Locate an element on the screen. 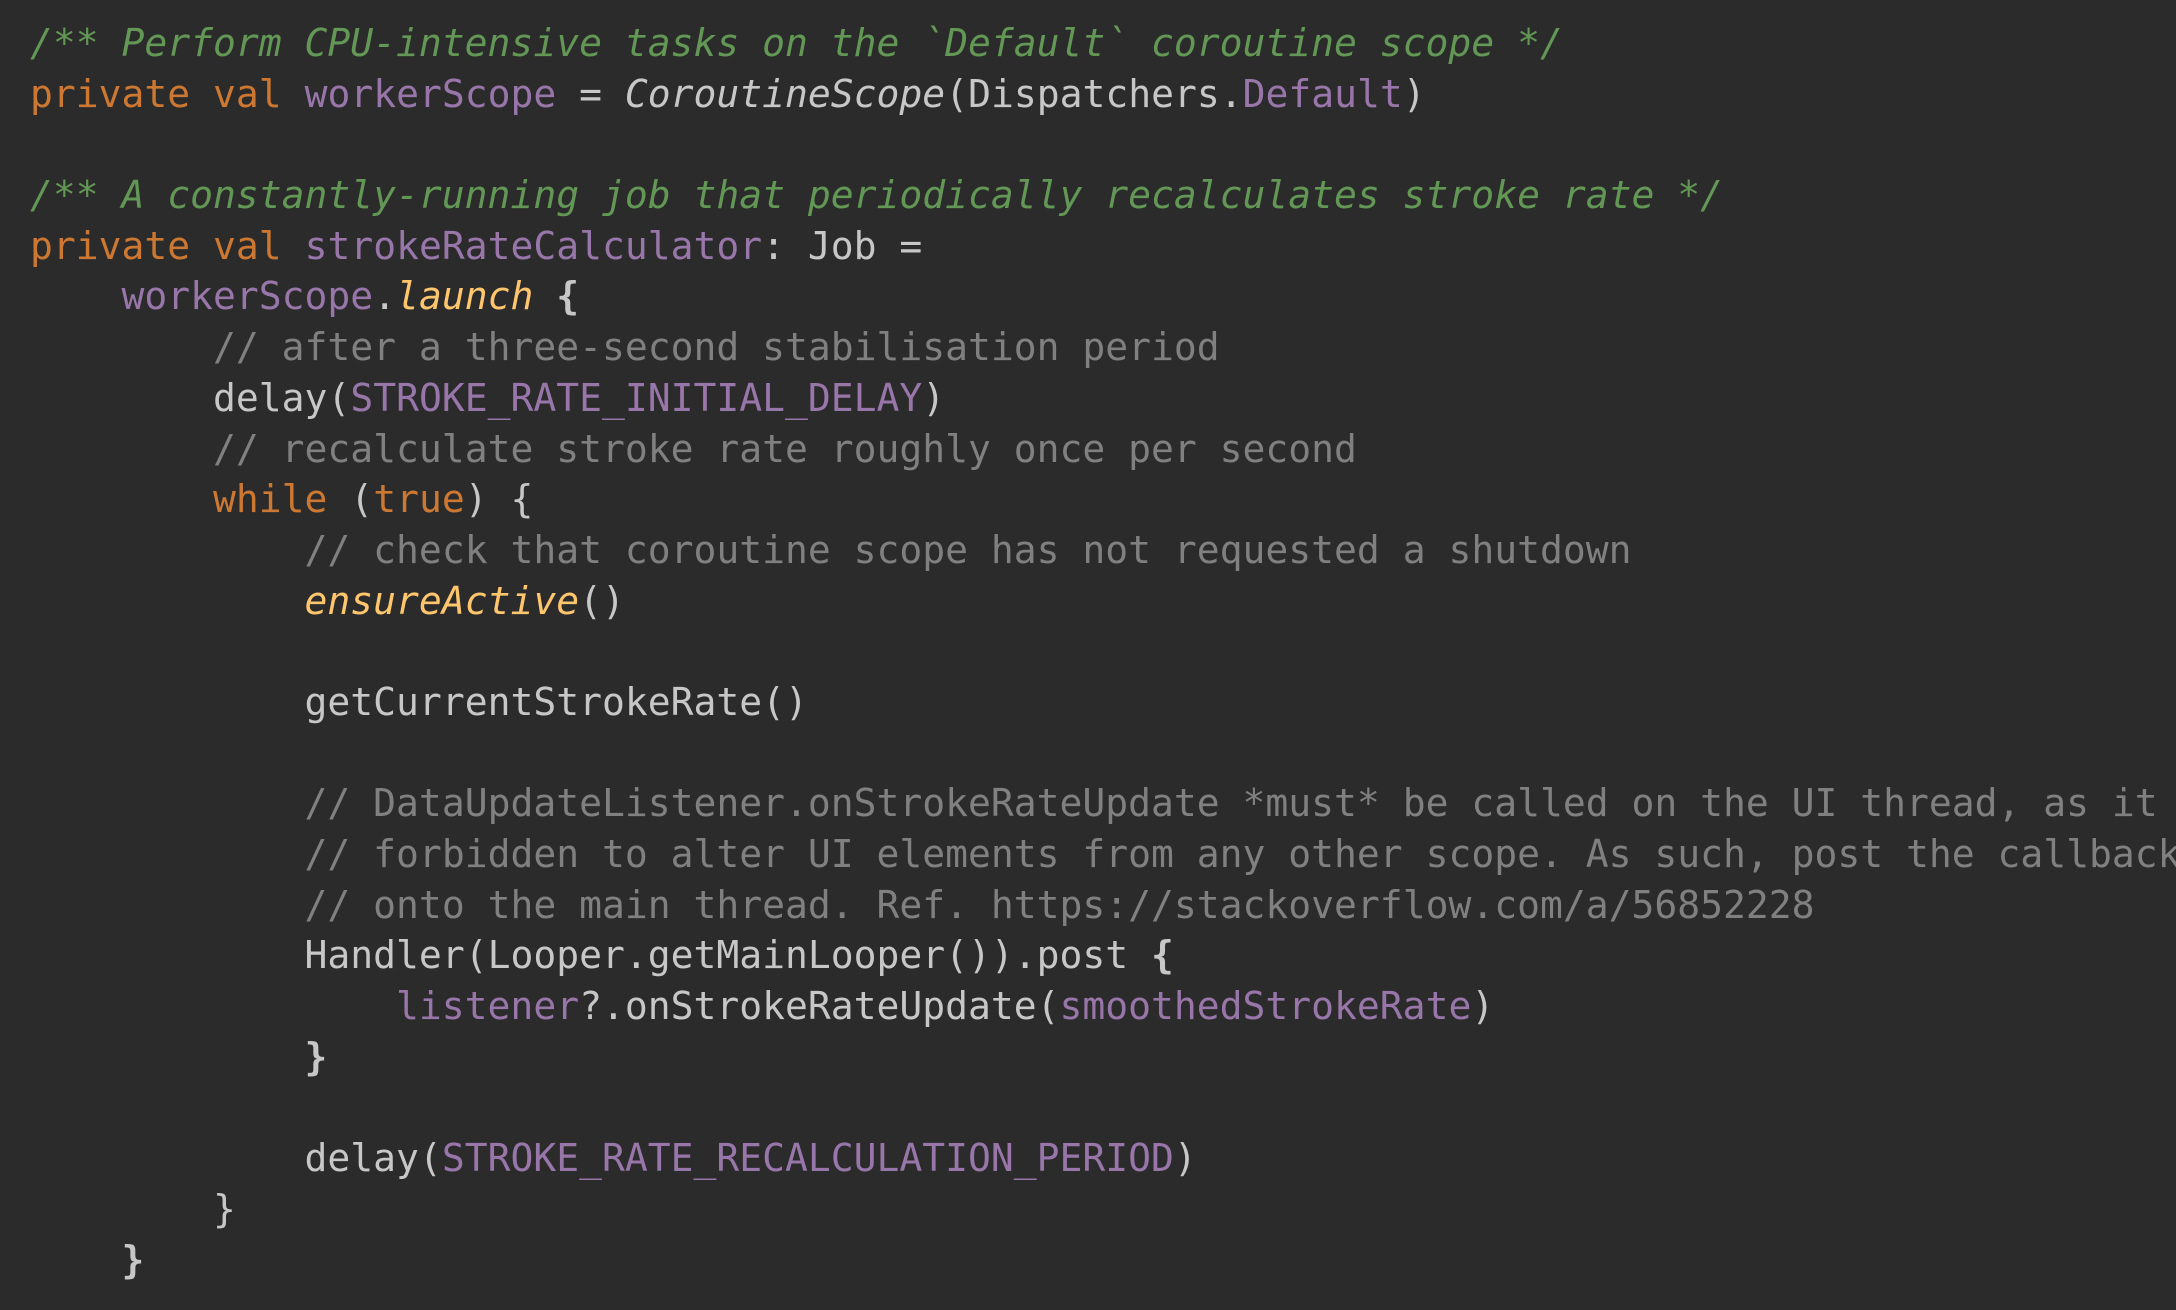 This screenshot has height=1310, width=2176. type-annotation: : Job = is located at coordinates (842, 245).